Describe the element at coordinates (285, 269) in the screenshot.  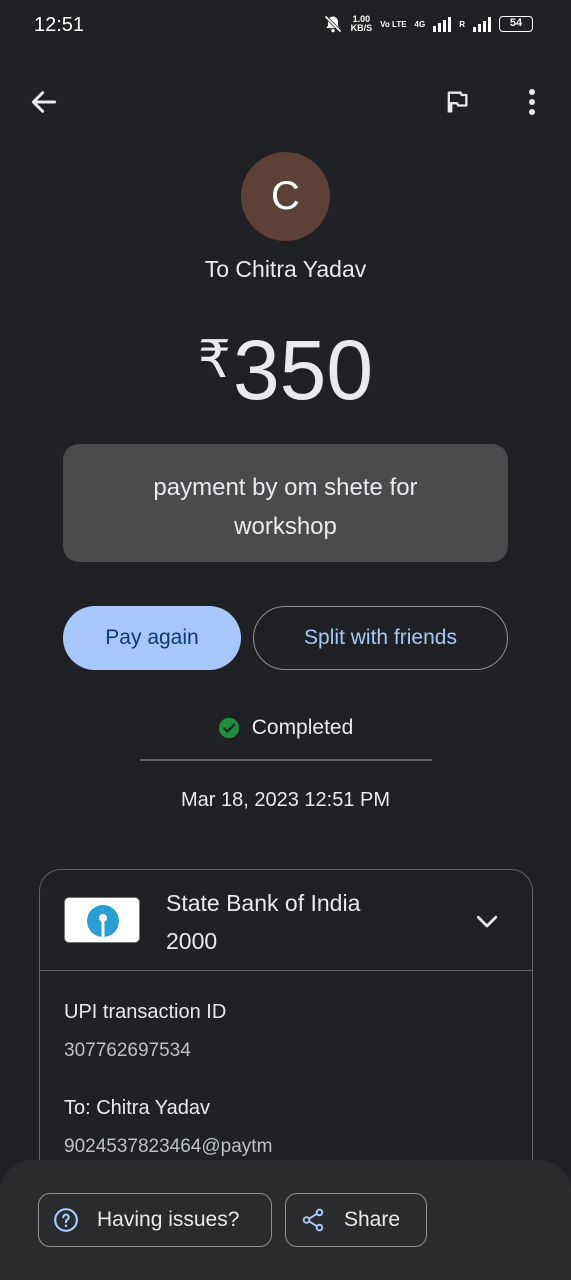
I see `recipient-title: To Chitra Yadav` at that location.